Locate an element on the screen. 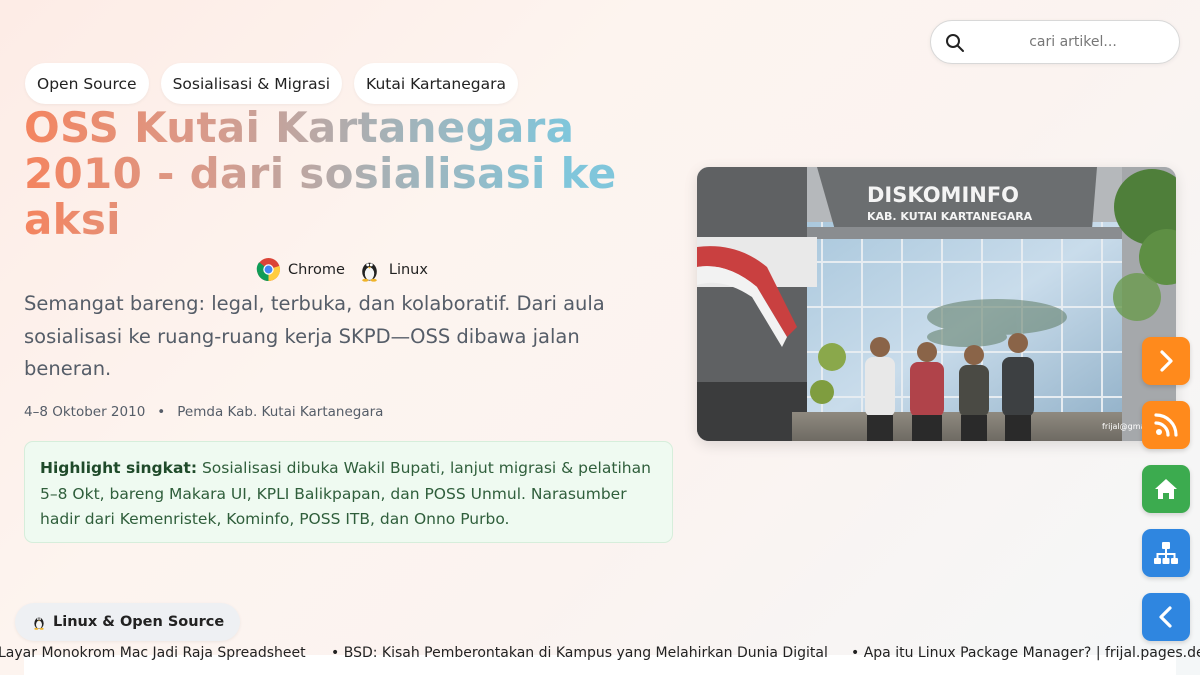  next-button is located at coordinates (1166, 361).